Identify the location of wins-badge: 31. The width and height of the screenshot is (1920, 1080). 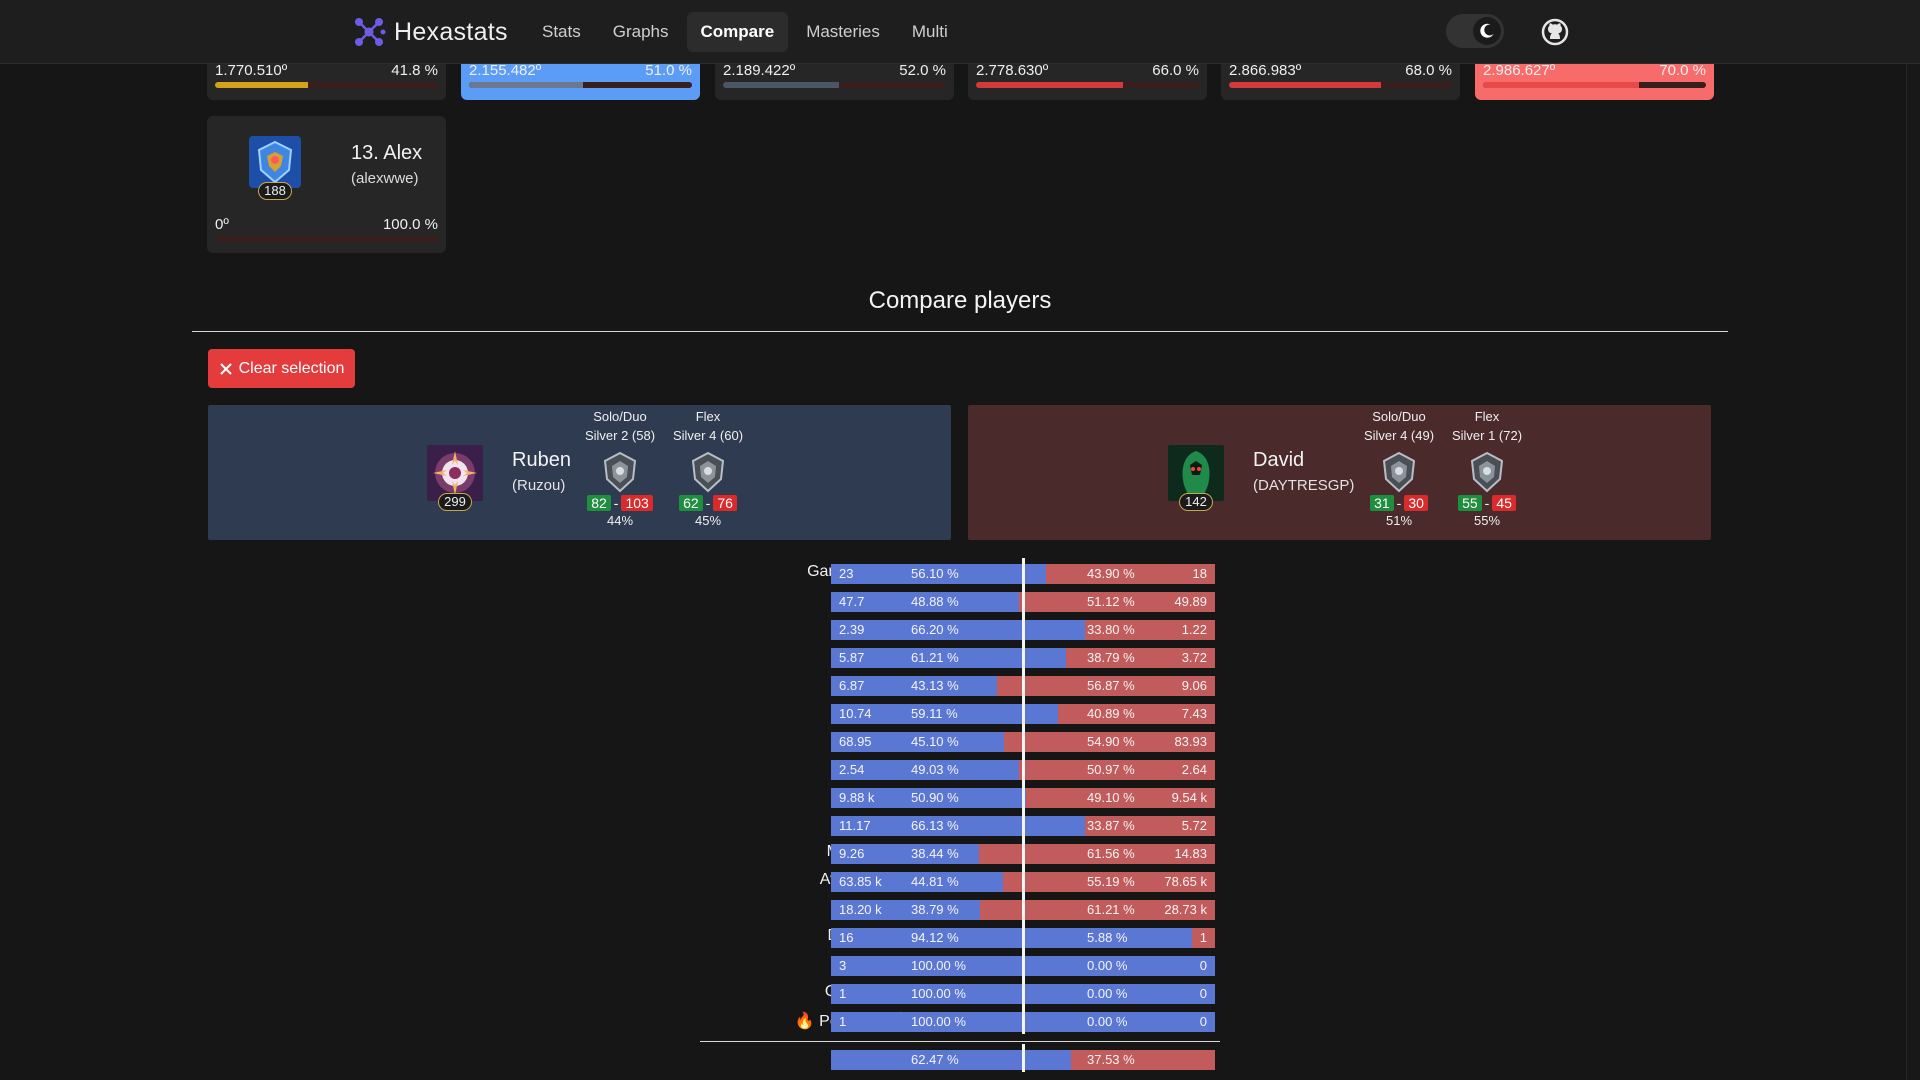
(1382, 503).